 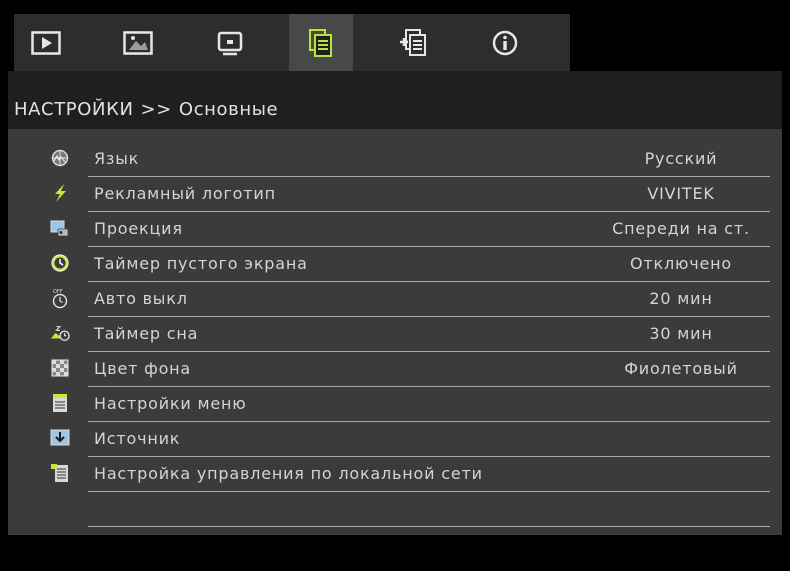 What do you see at coordinates (60, 298) in the screenshot?
I see `auto-off-icon: OFF` at bounding box center [60, 298].